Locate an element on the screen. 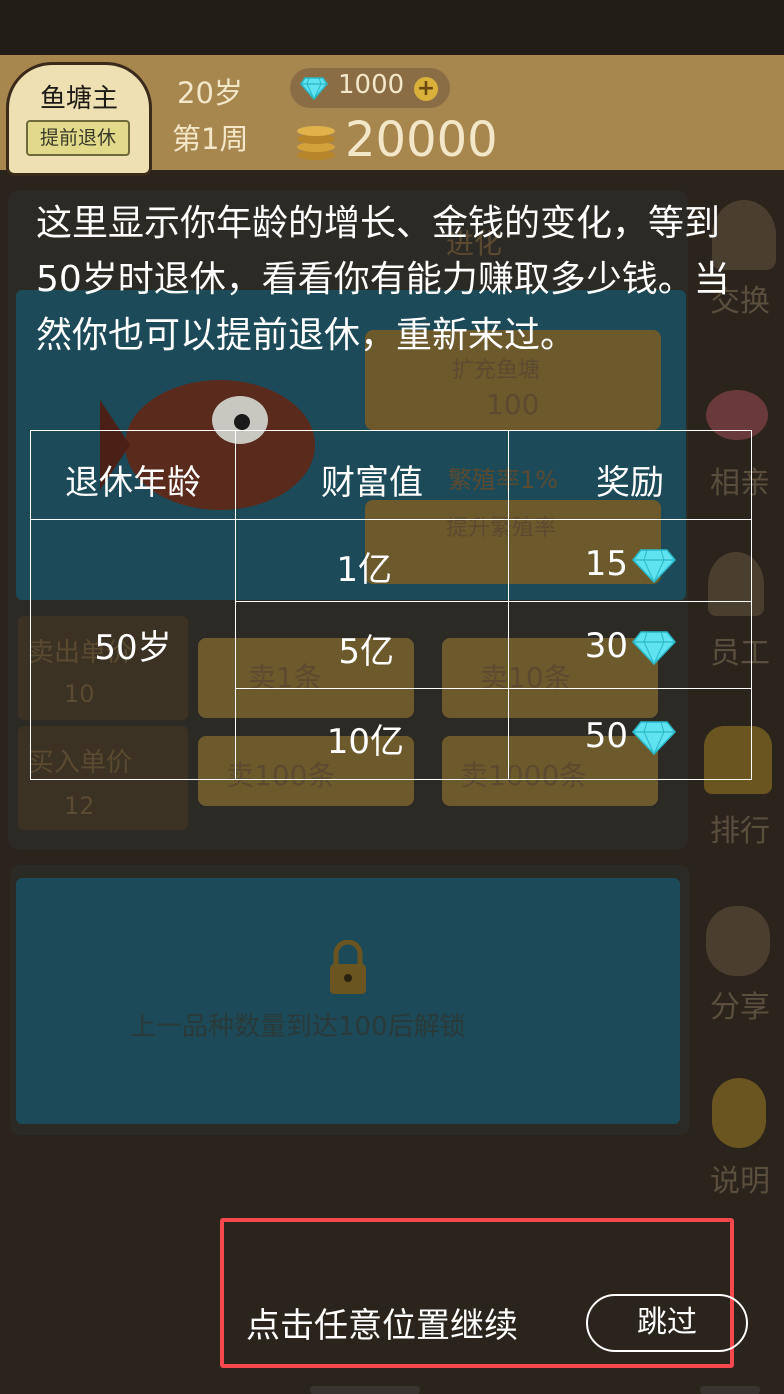 This screenshot has width=784, height=1394. table-cell-reward: 15 is located at coordinates (606, 564).